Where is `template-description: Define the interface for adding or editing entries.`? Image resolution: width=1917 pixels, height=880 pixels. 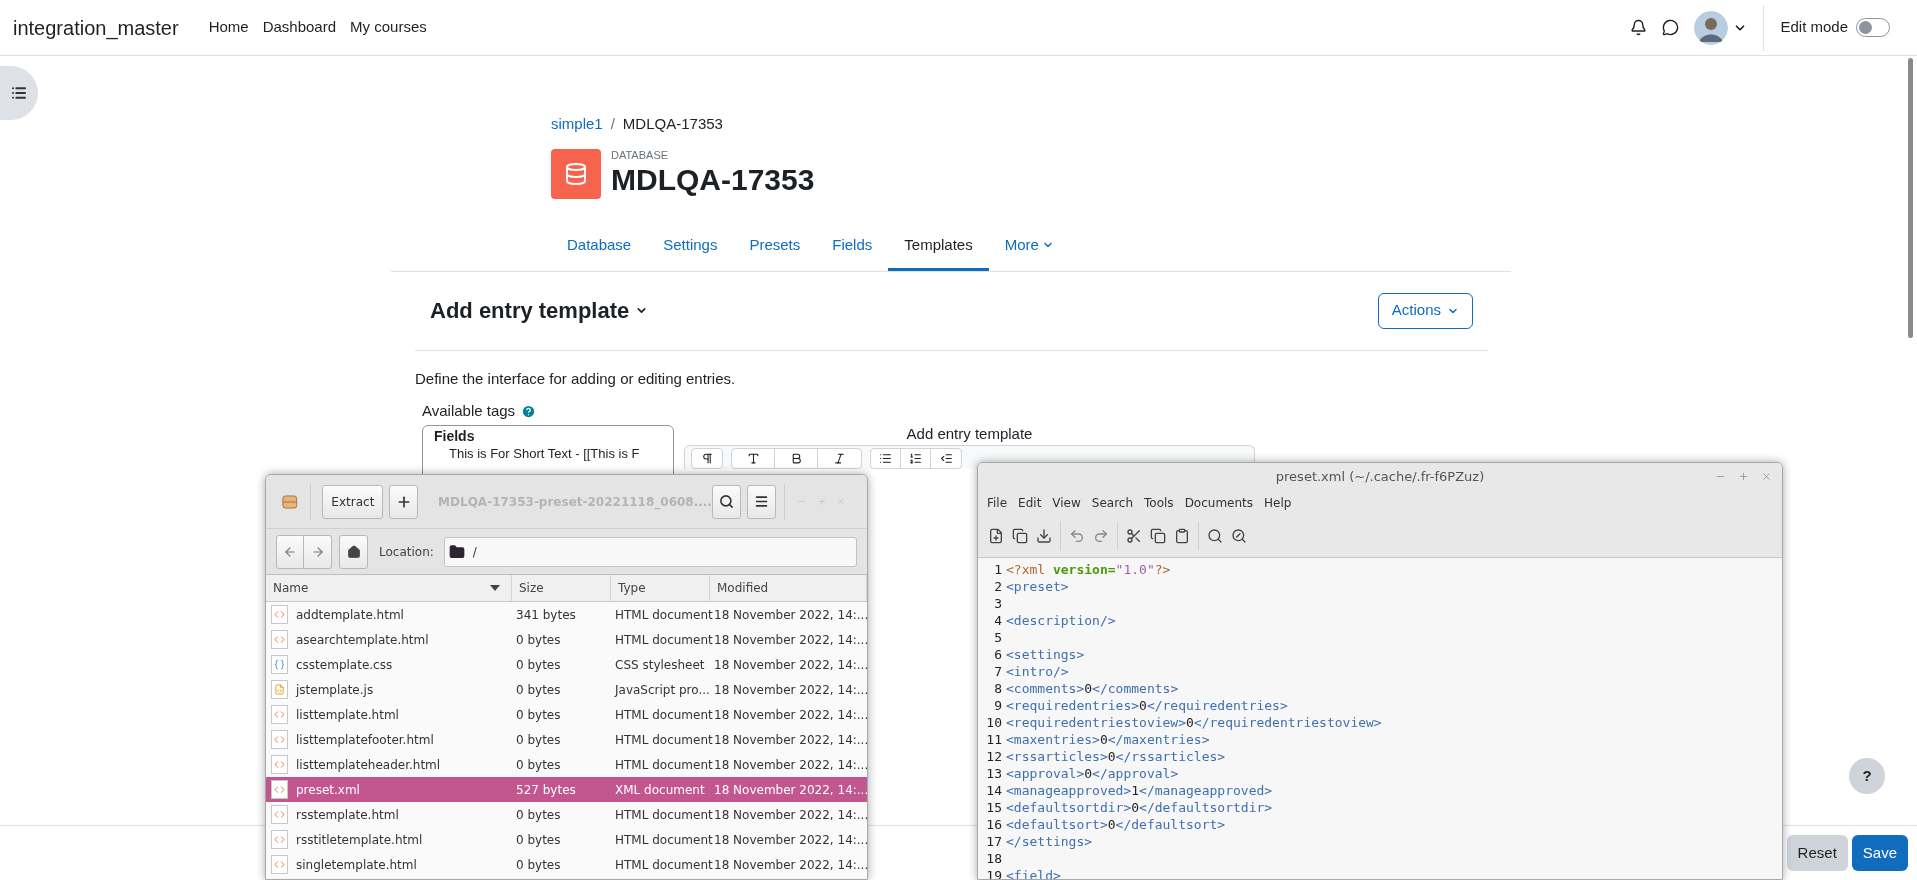 template-description: Define the interface for adding or editing entries. is located at coordinates (576, 378).